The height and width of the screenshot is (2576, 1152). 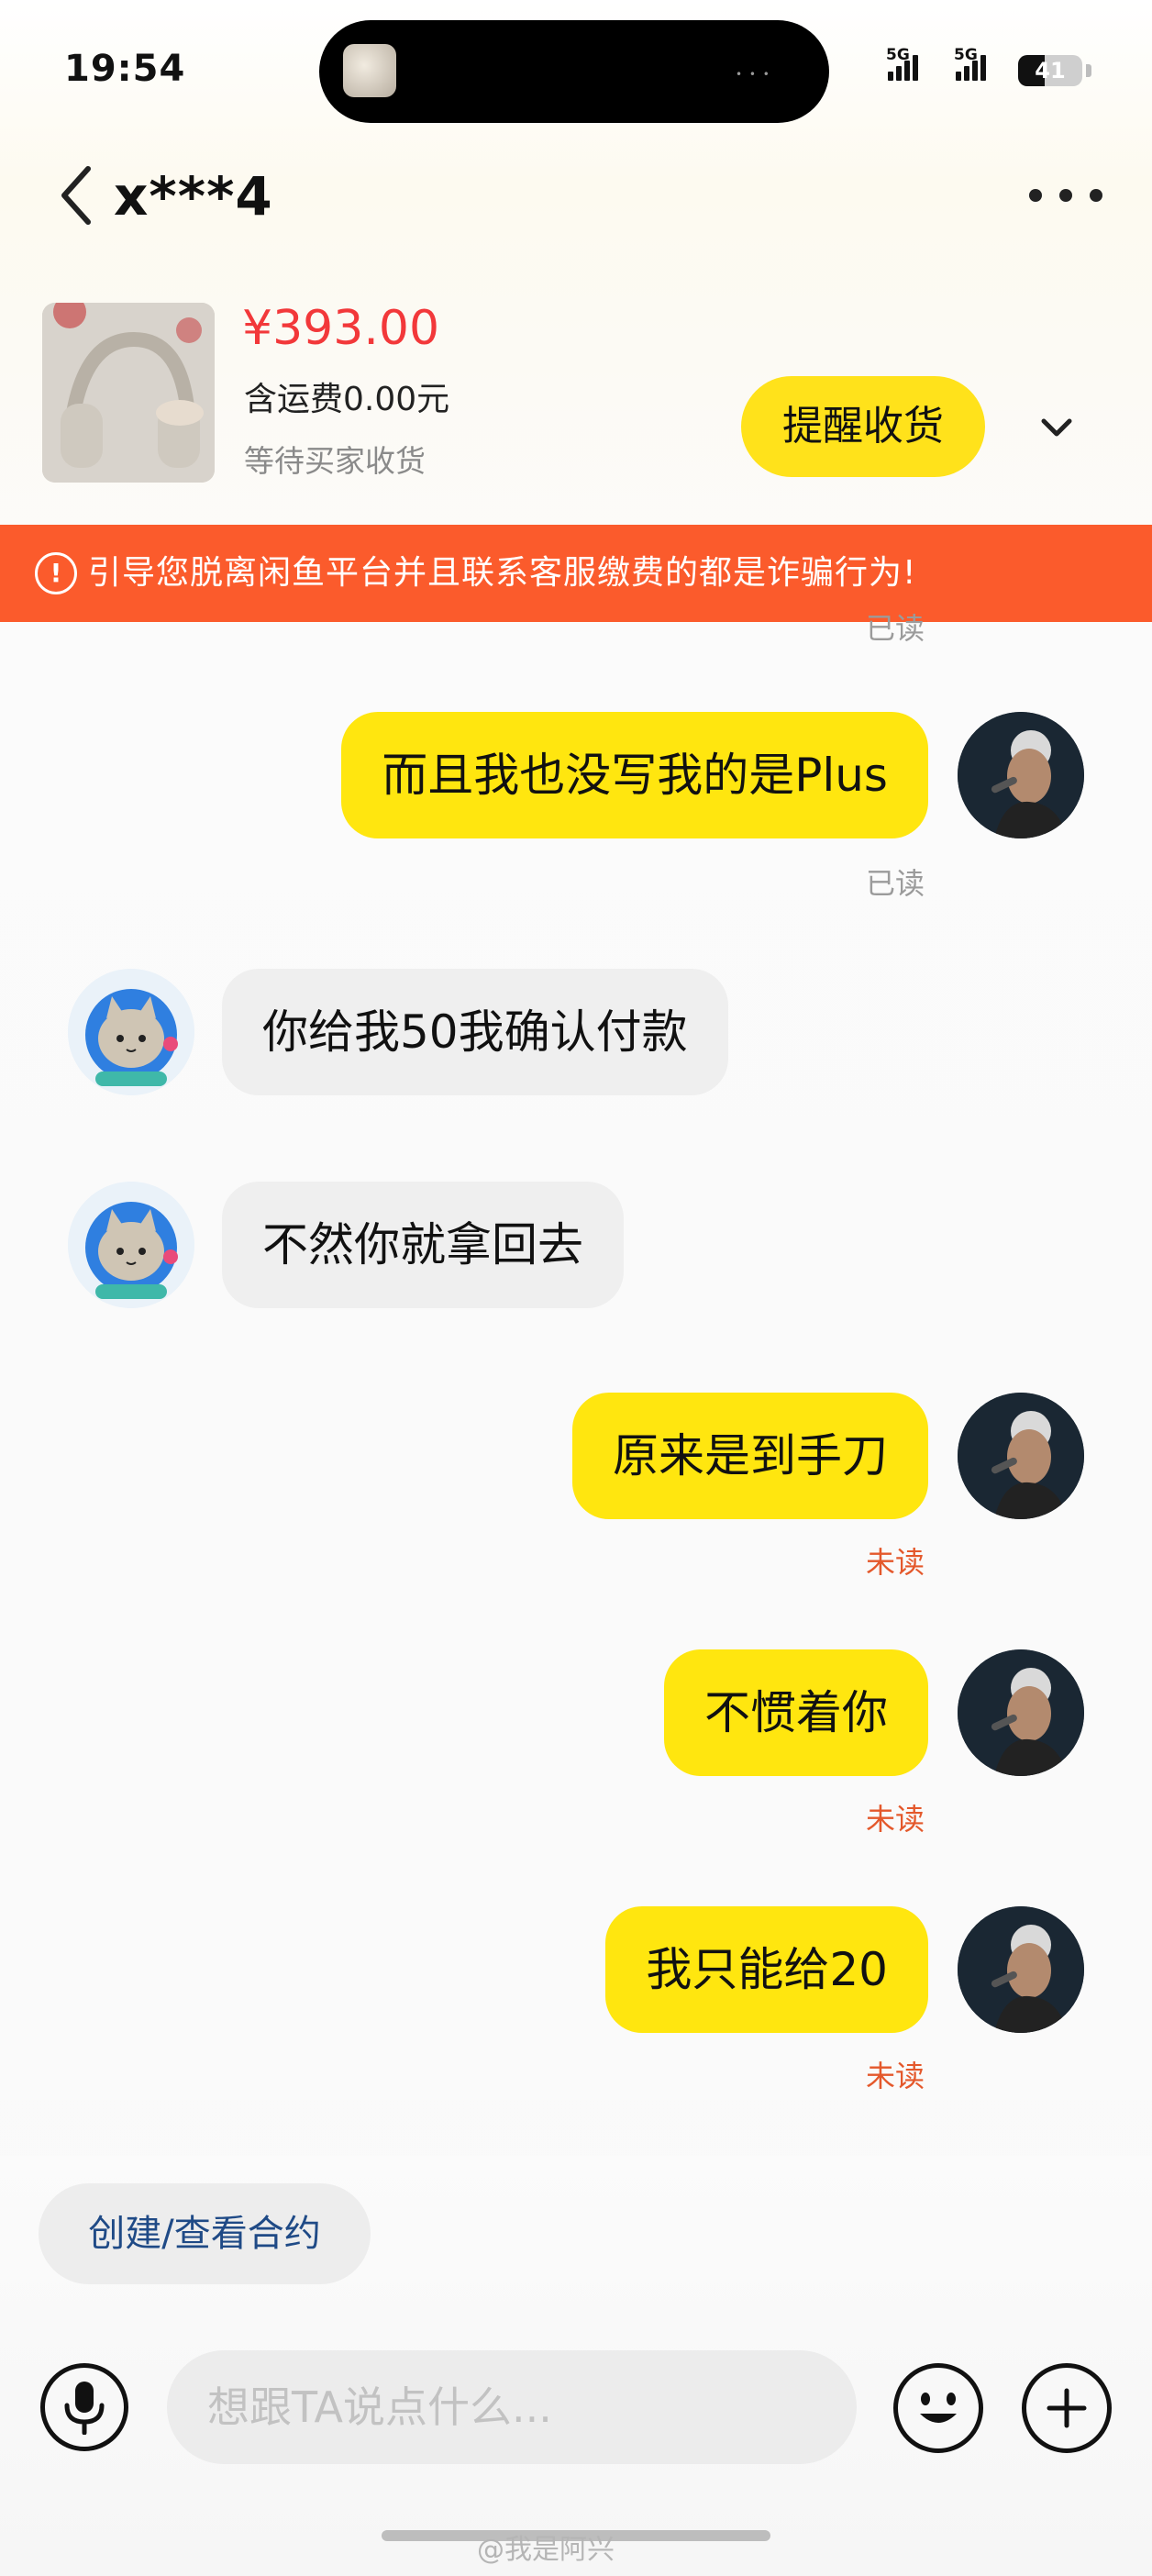 What do you see at coordinates (863, 426) in the screenshot?
I see `remind-receipt-button: 提醒收货` at bounding box center [863, 426].